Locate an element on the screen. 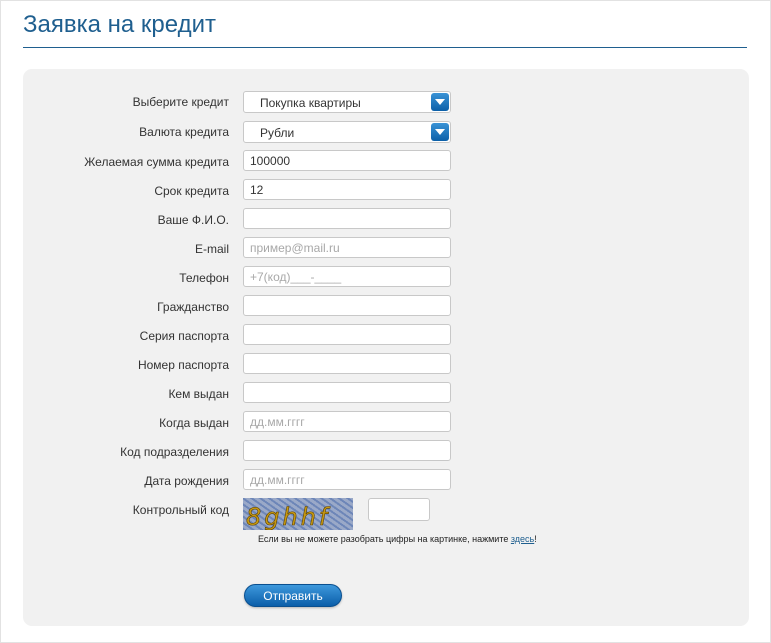 Image resolution: width=771 pixels, height=643 pixels. issued-by-label: Кем выдан is located at coordinates (198, 394).